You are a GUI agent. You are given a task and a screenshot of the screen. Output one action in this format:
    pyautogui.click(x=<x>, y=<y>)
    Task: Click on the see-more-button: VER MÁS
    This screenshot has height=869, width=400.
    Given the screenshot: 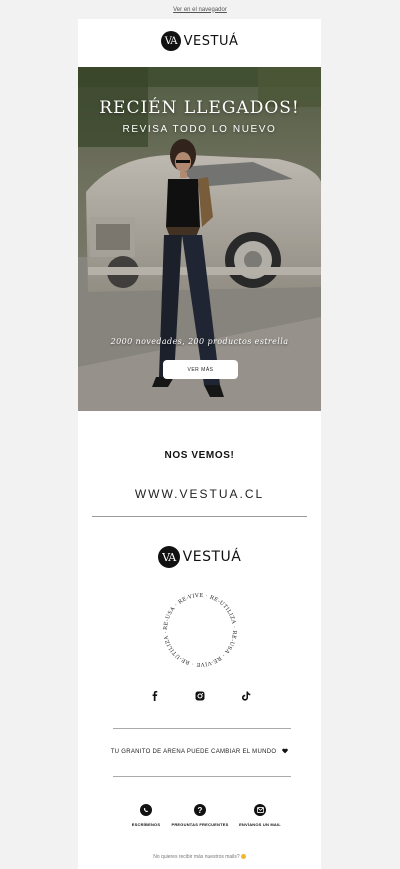 What is the action you would take?
    pyautogui.click(x=200, y=369)
    